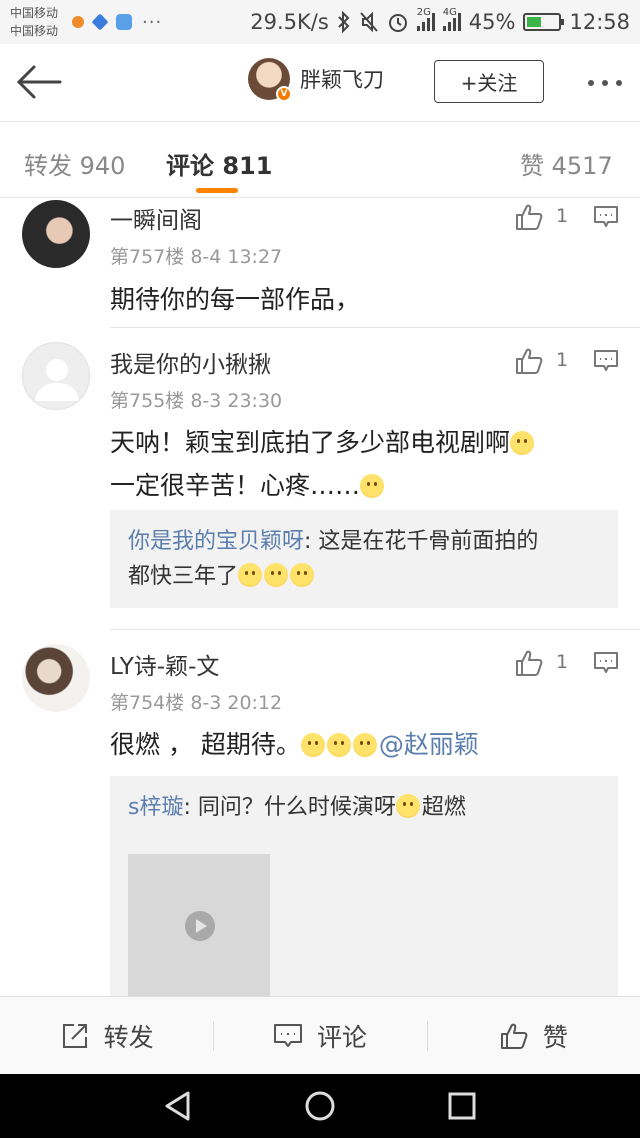  What do you see at coordinates (205, 744) in the screenshot?
I see `comment-text-line: 很燃 ， 超期待。` at bounding box center [205, 744].